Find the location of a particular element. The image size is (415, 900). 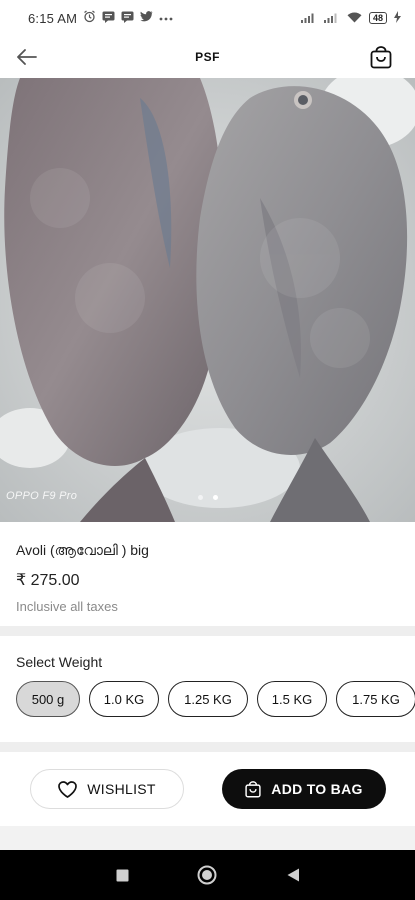

add-to-bag-button: ADD TO BAG is located at coordinates (304, 789).